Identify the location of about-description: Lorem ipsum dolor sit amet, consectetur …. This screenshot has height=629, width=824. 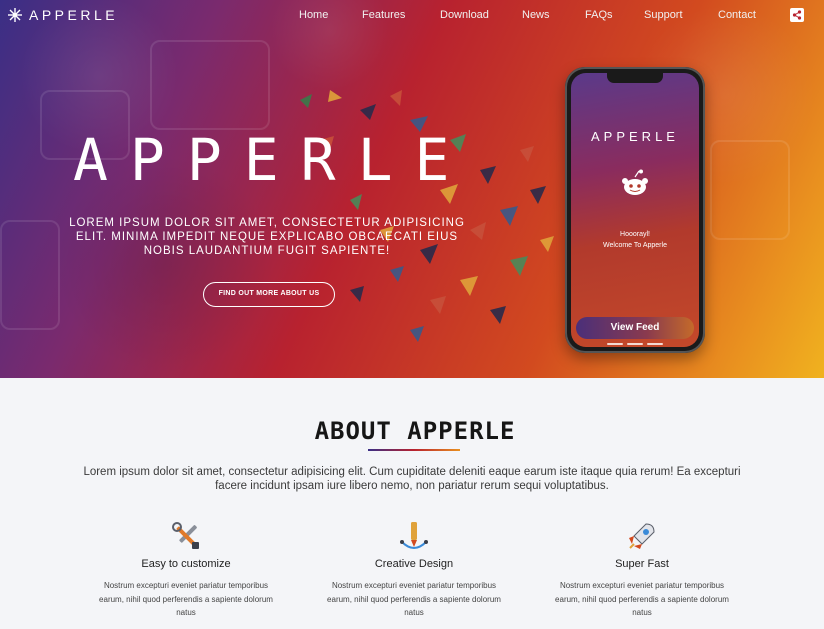
(412, 479).